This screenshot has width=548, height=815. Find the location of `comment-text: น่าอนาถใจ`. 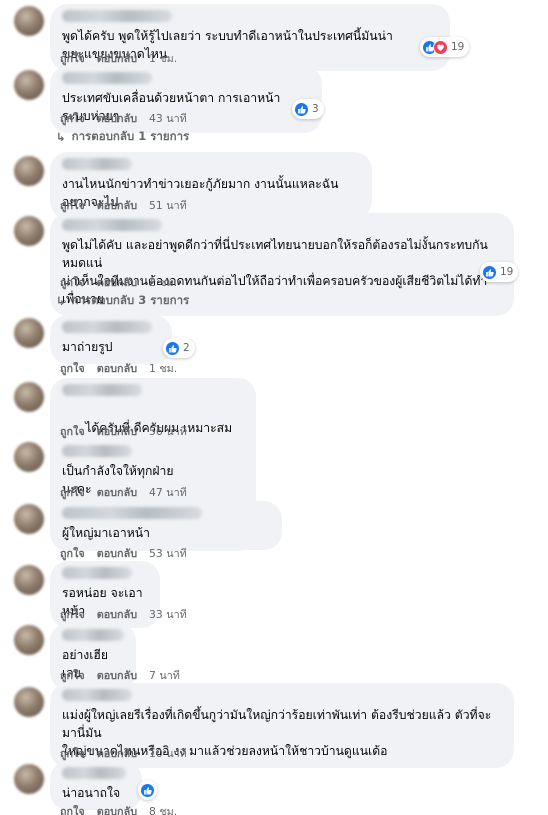

comment-text: น่าอนาถใจ is located at coordinates (91, 793).